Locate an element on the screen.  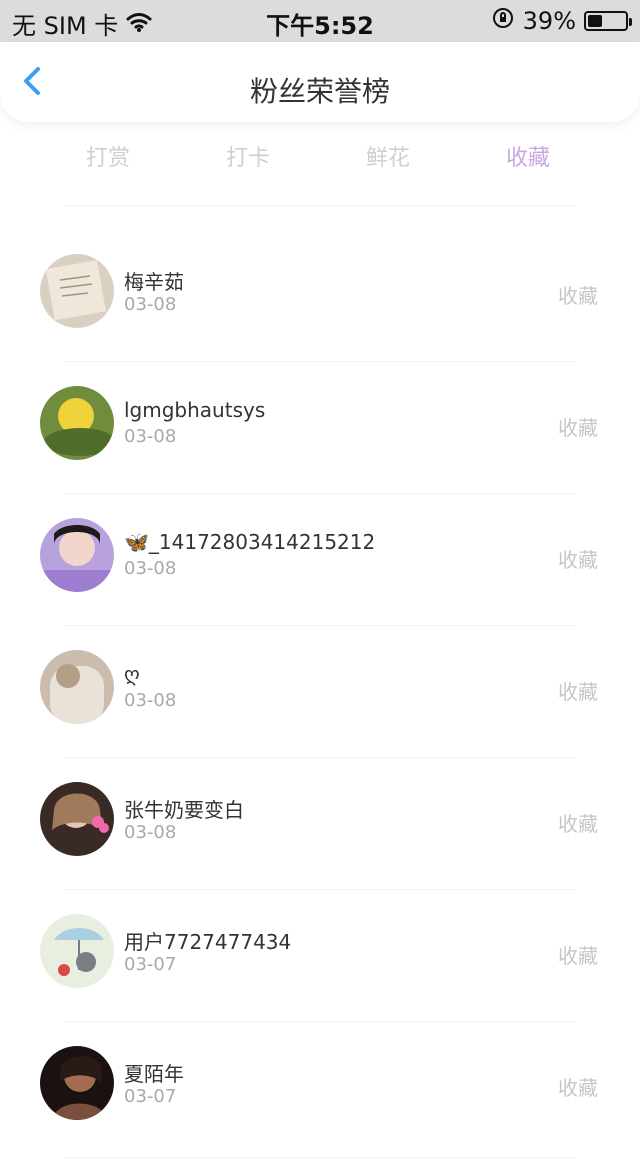
status-right: 39% is located at coordinates (561, 21).